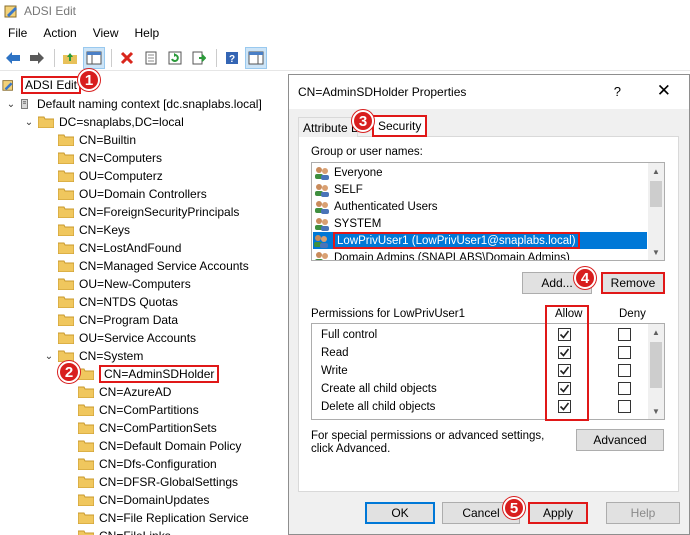 This screenshot has height=535, width=690. What do you see at coordinates (442, 254) in the screenshot?
I see `user-list-item: Domain Admins (SNAPLABS\Domain Admins)` at bounding box center [442, 254].